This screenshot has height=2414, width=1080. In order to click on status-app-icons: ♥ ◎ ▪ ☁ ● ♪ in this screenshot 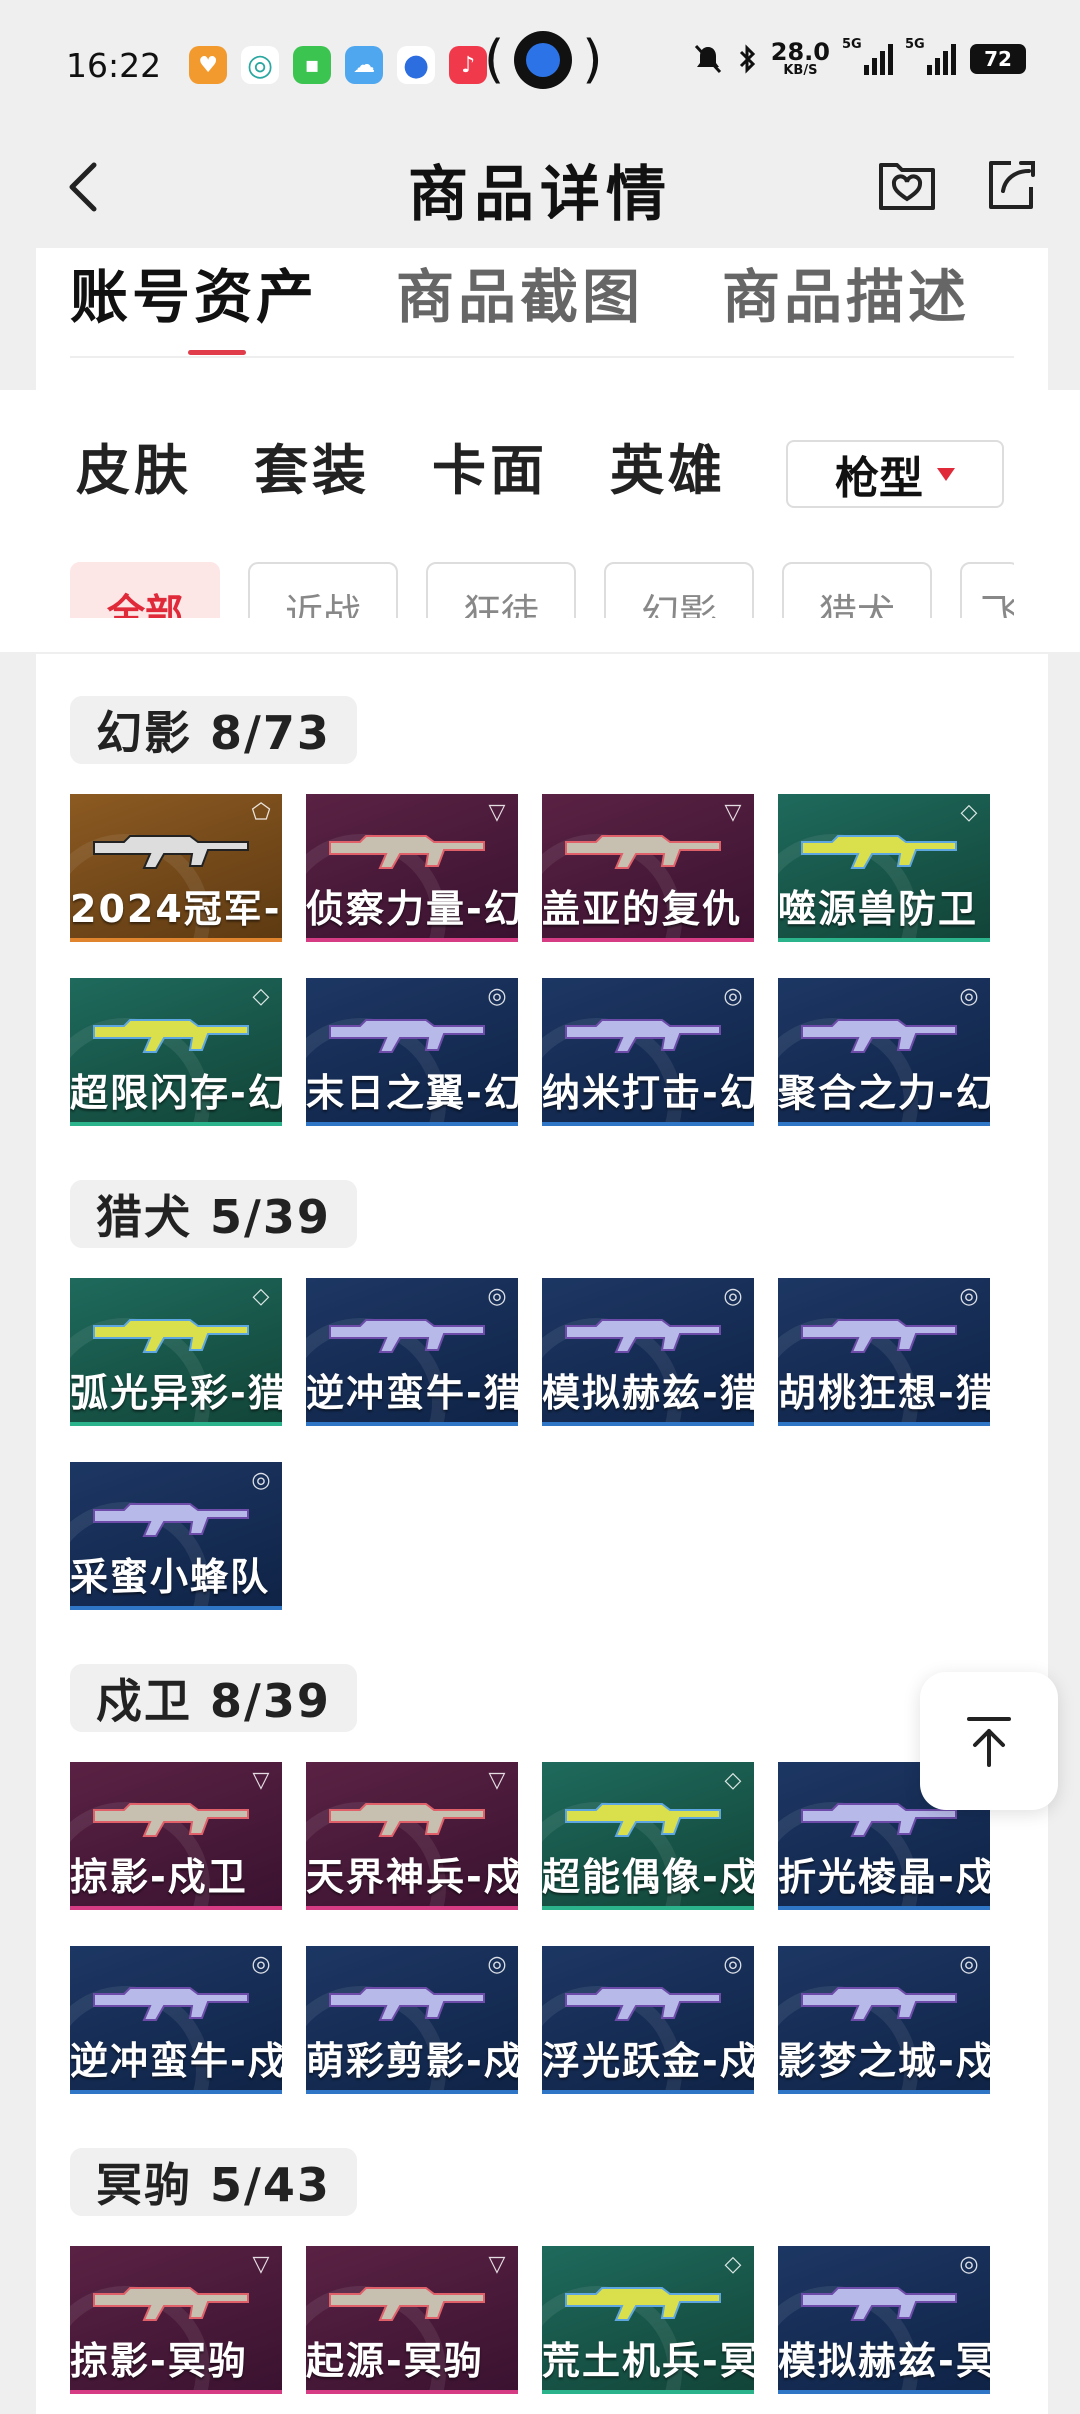, I will do `click(338, 65)`.